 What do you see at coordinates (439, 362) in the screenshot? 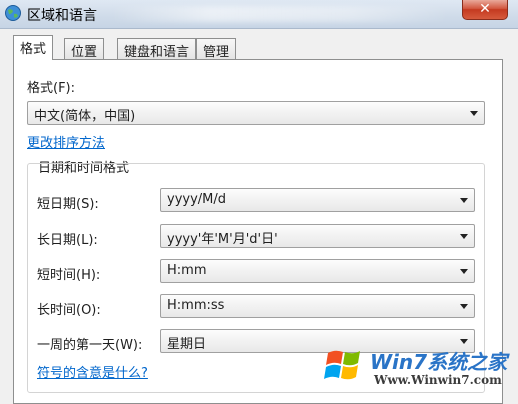
I see `watermark-brand-text: Win7系统之家` at bounding box center [439, 362].